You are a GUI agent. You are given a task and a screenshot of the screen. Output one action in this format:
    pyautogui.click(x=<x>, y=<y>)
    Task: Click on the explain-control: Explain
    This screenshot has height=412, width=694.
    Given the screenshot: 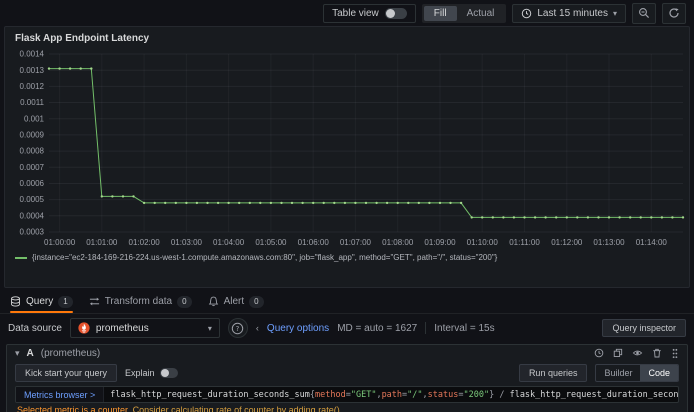 What is the action you would take?
    pyautogui.click(x=151, y=373)
    